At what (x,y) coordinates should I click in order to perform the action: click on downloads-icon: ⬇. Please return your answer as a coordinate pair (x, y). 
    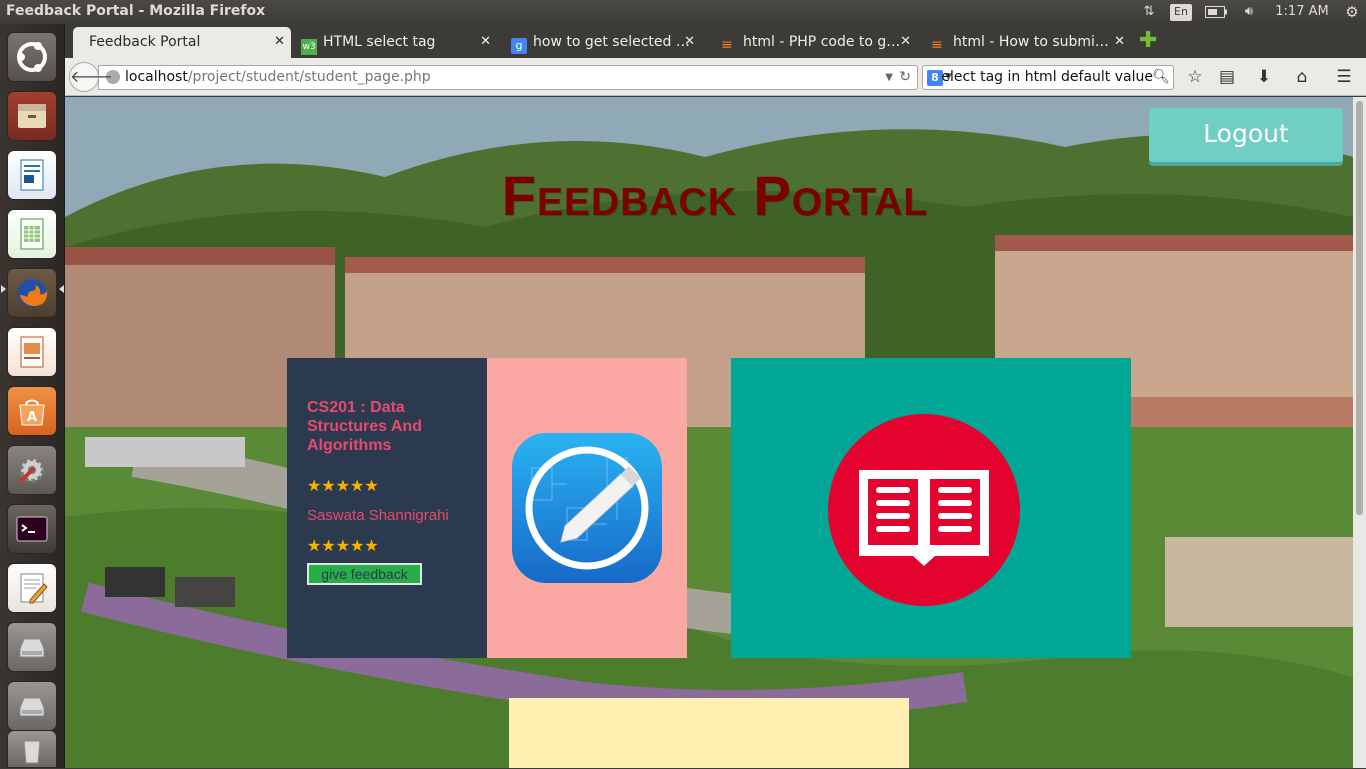
    Looking at the image, I should click on (1264, 77).